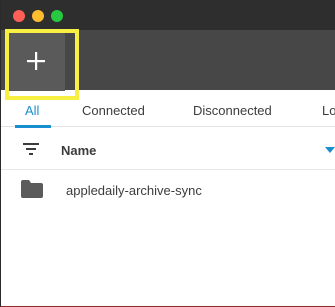 Image resolution: width=335 pixels, height=307 pixels. I want to click on close-window-button, so click(19, 16).